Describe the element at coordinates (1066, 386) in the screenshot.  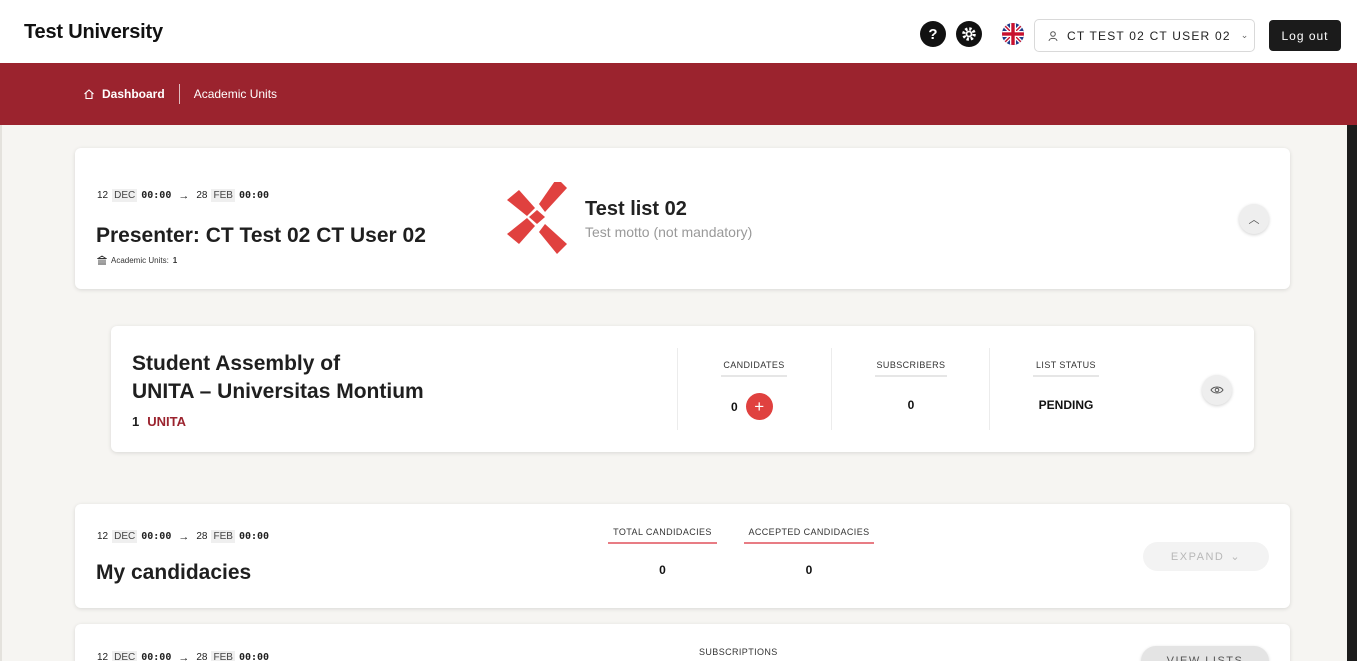
I see `list-status-stat: LIST STATUS PENDING` at that location.